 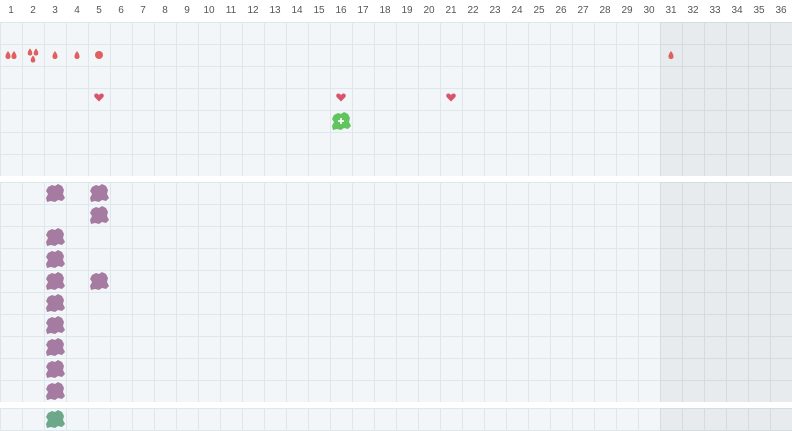 I want to click on day-label: 9, so click(x=187, y=10).